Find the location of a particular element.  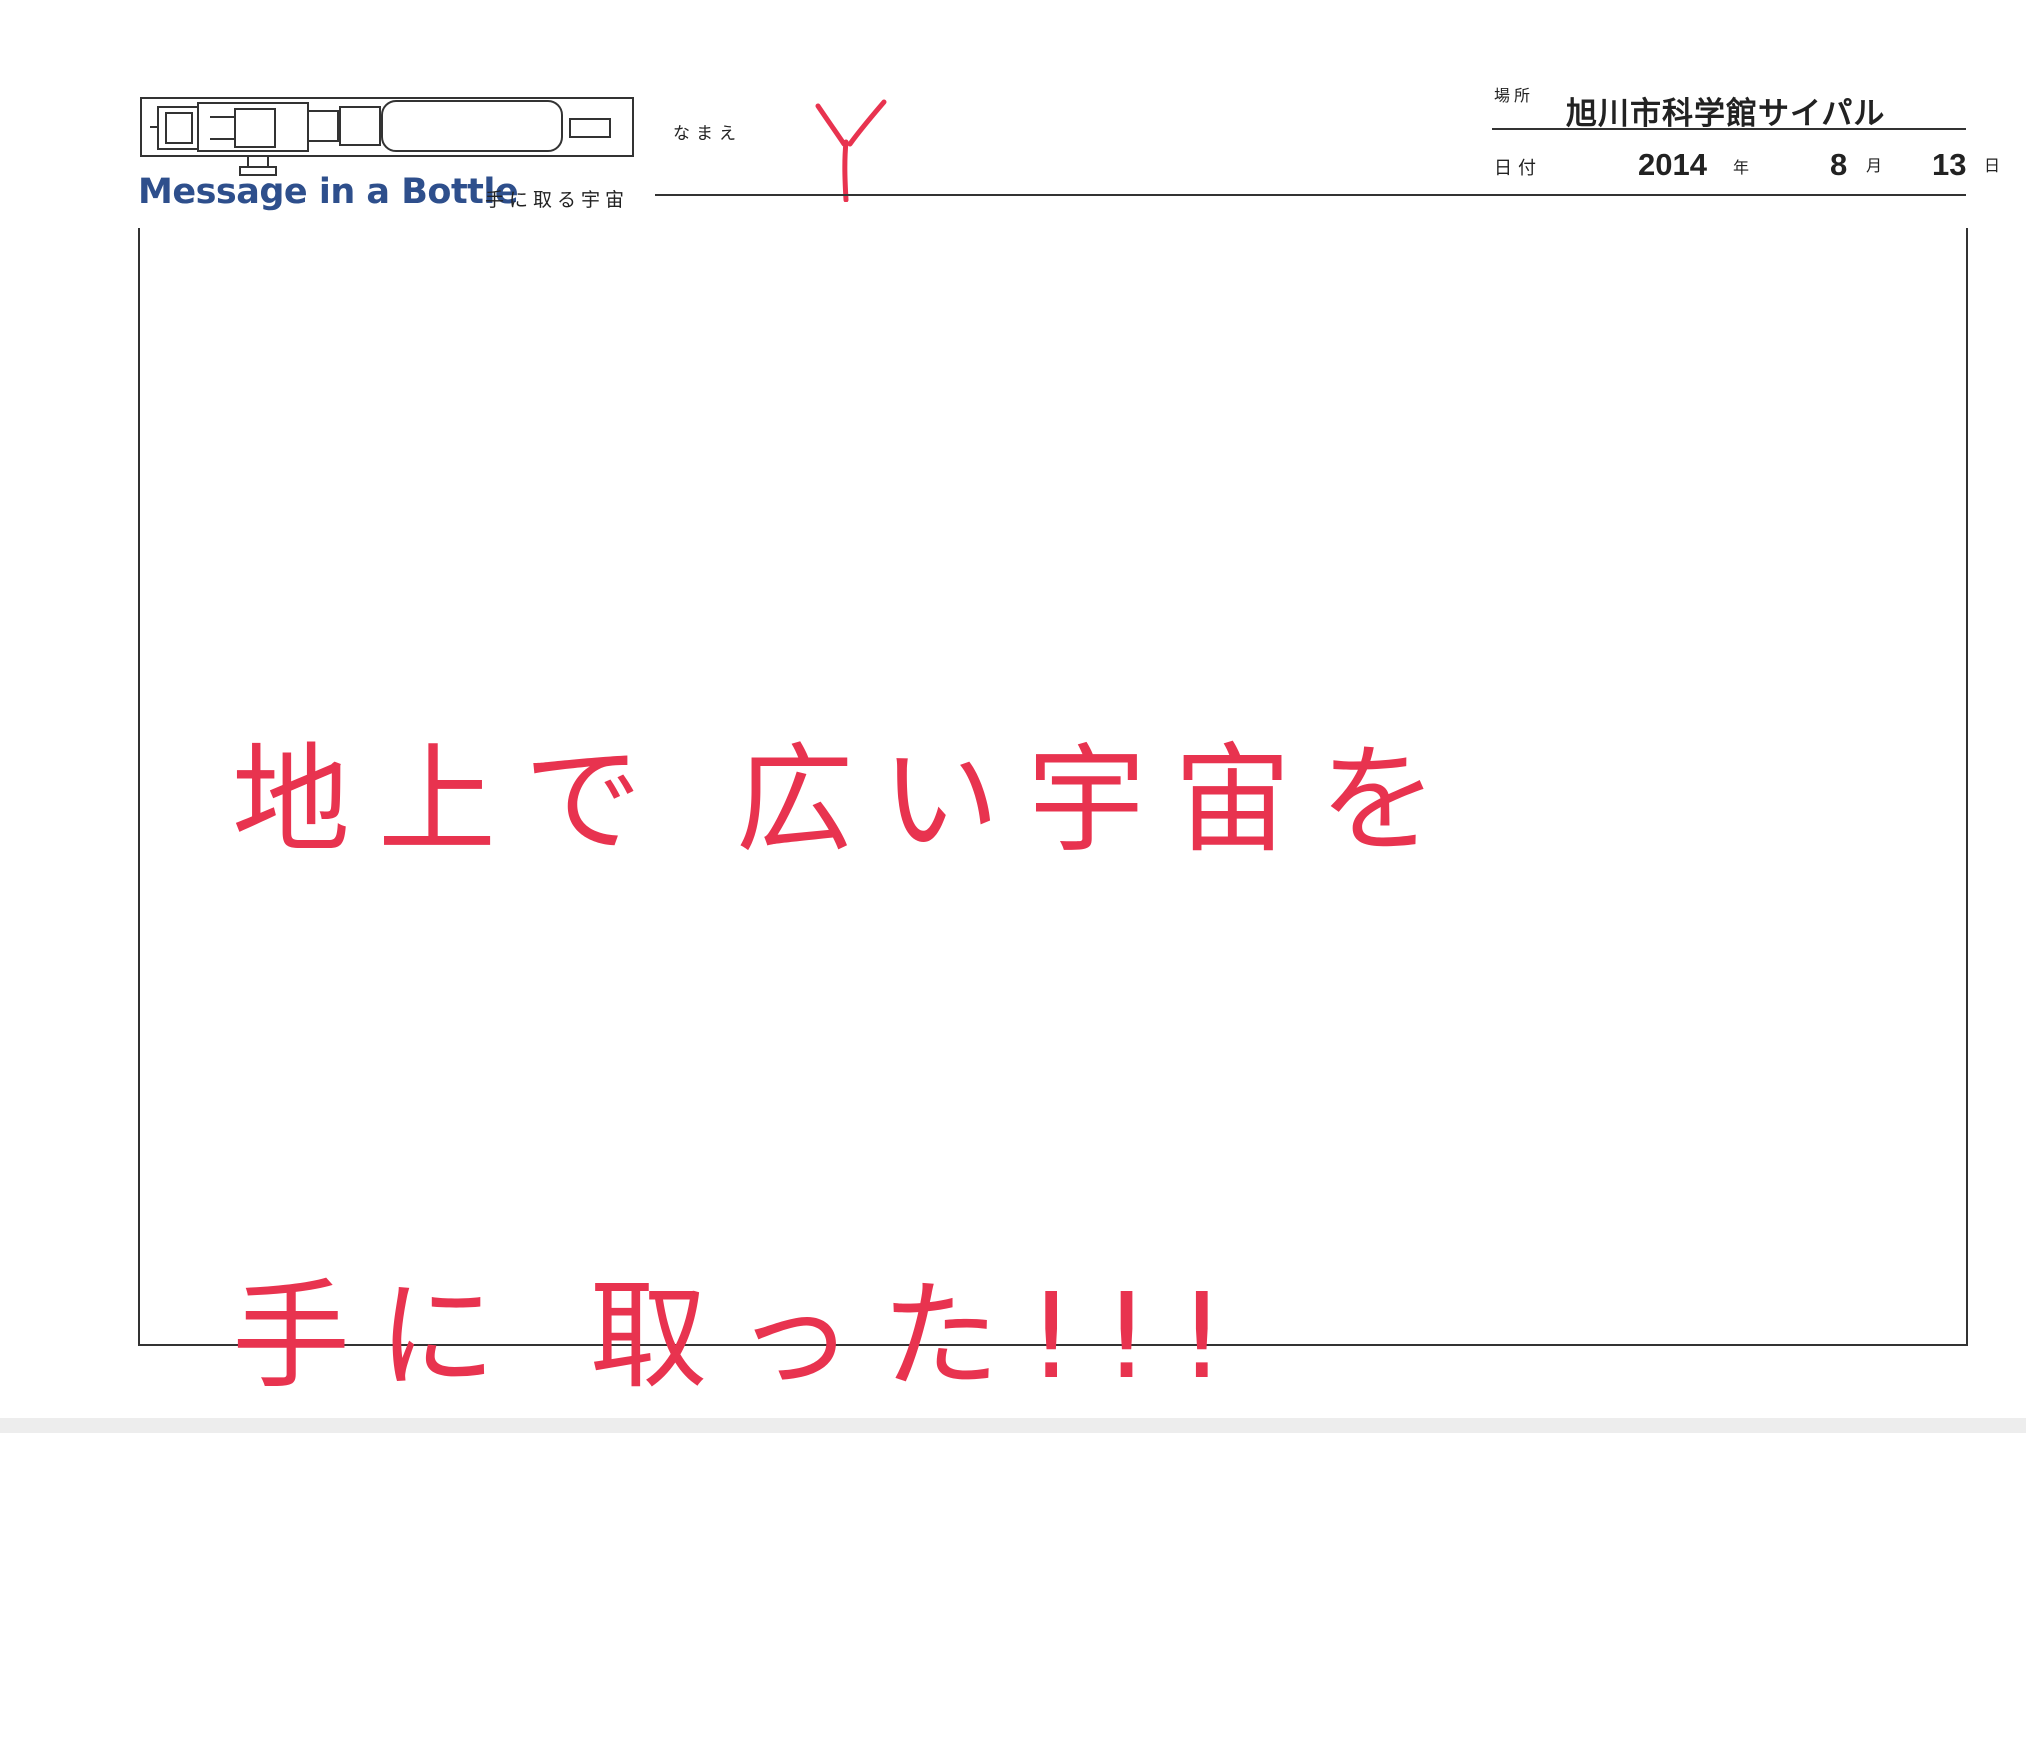

brand-subtitle: 手に取る宇宙 is located at coordinates (557, 200).